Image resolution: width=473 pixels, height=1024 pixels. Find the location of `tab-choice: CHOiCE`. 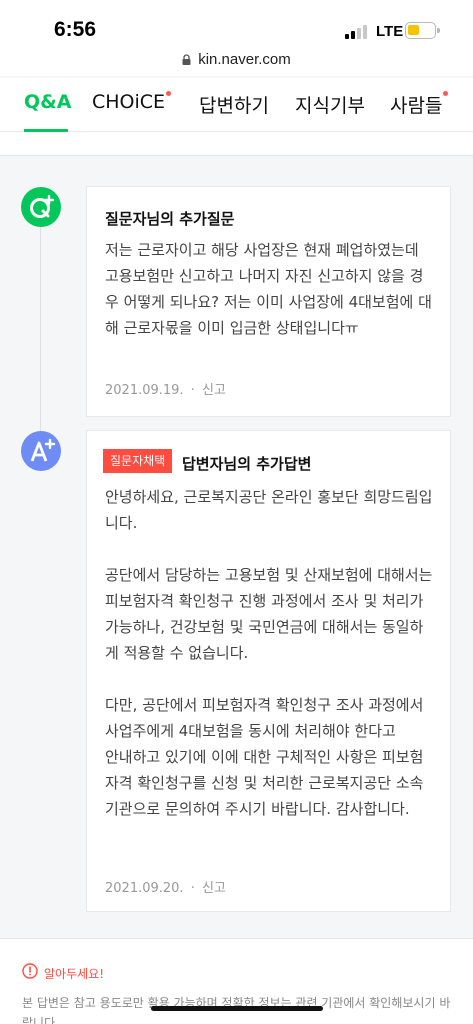

tab-choice: CHOiCE is located at coordinates (132, 102).